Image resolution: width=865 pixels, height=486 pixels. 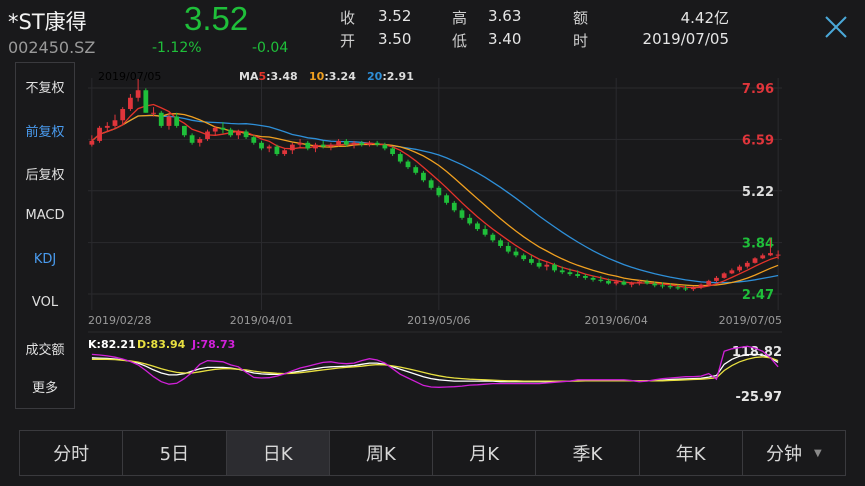 I want to click on sidebar-item-forward-adjust: 前复权, so click(x=45, y=130).